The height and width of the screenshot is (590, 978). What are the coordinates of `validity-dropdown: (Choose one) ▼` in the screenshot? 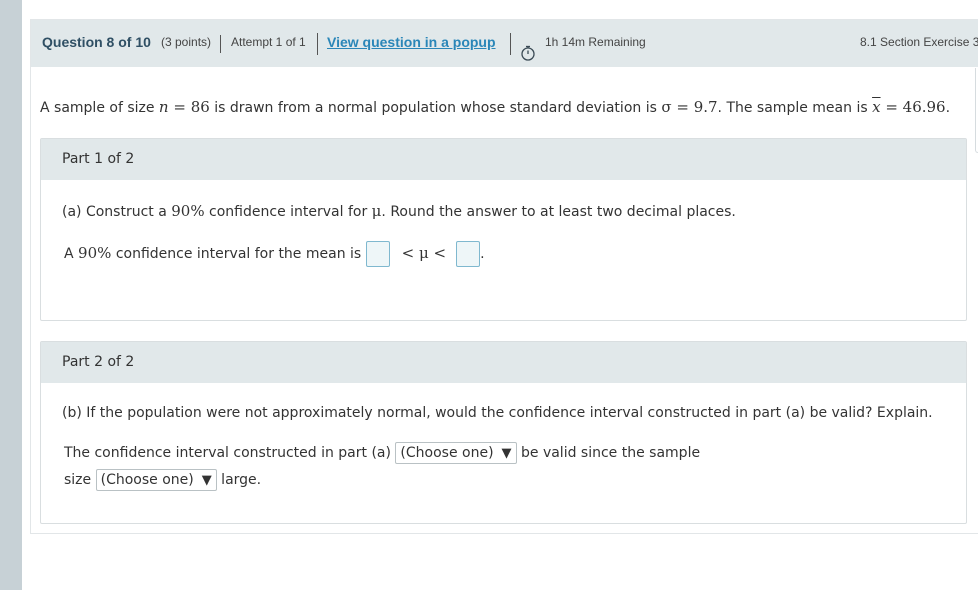 It's located at (456, 453).